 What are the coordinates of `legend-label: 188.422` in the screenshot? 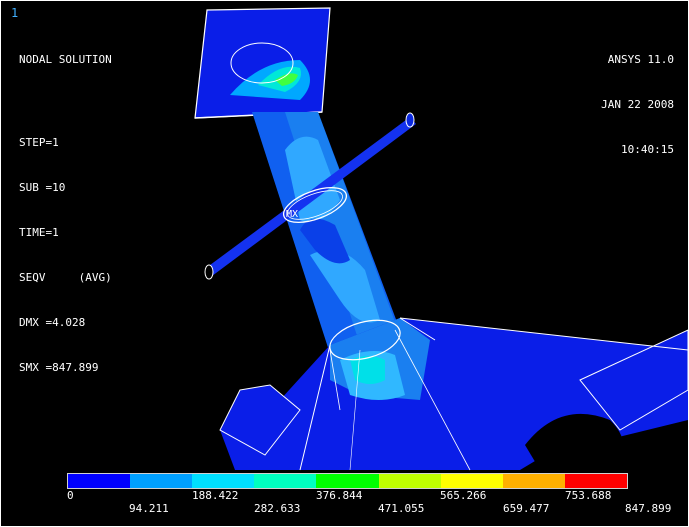 It's located at (215, 495).